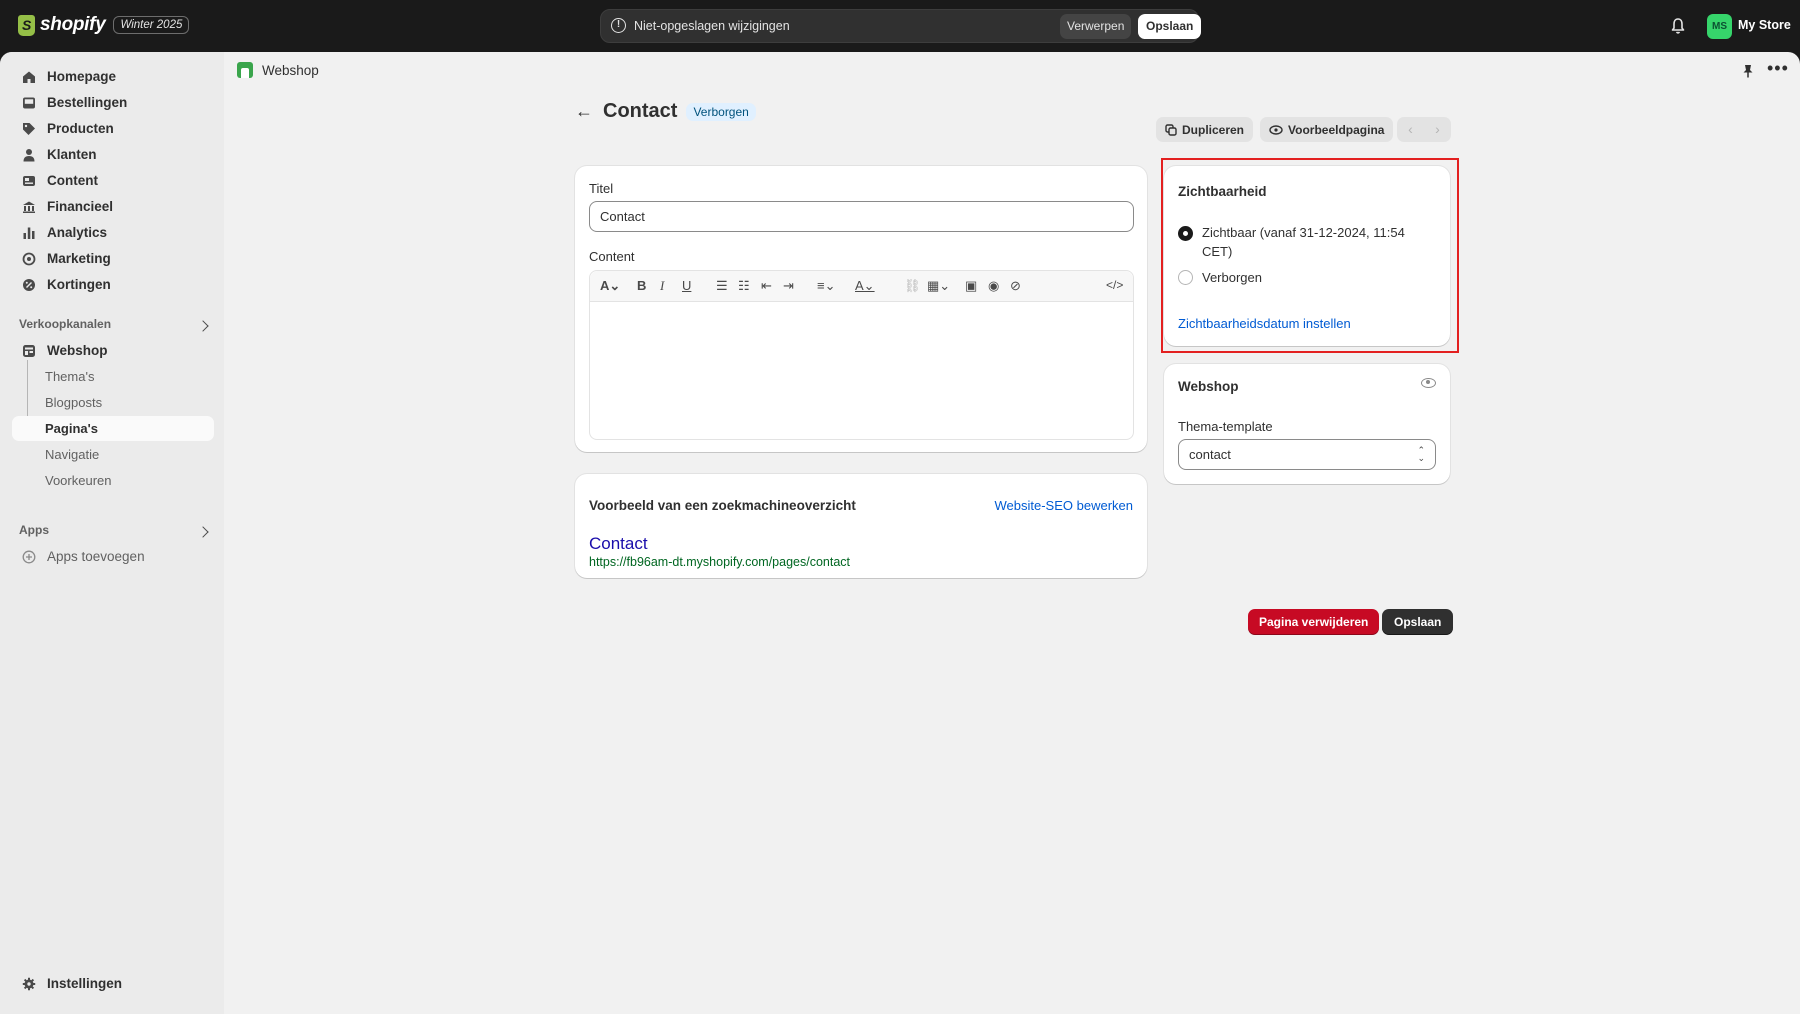 Image resolution: width=1800 pixels, height=1014 pixels. Describe the element at coordinates (1208, 386) in the screenshot. I see `webshop-heading: Webshop` at that location.